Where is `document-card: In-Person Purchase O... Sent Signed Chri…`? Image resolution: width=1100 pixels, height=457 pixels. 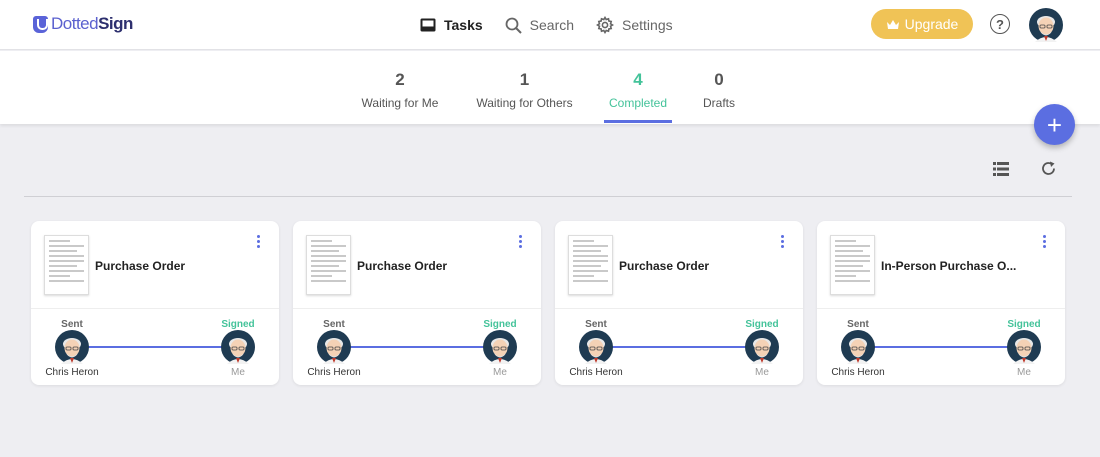 document-card: In-Person Purchase O... Sent Signed Chri… is located at coordinates (941, 303).